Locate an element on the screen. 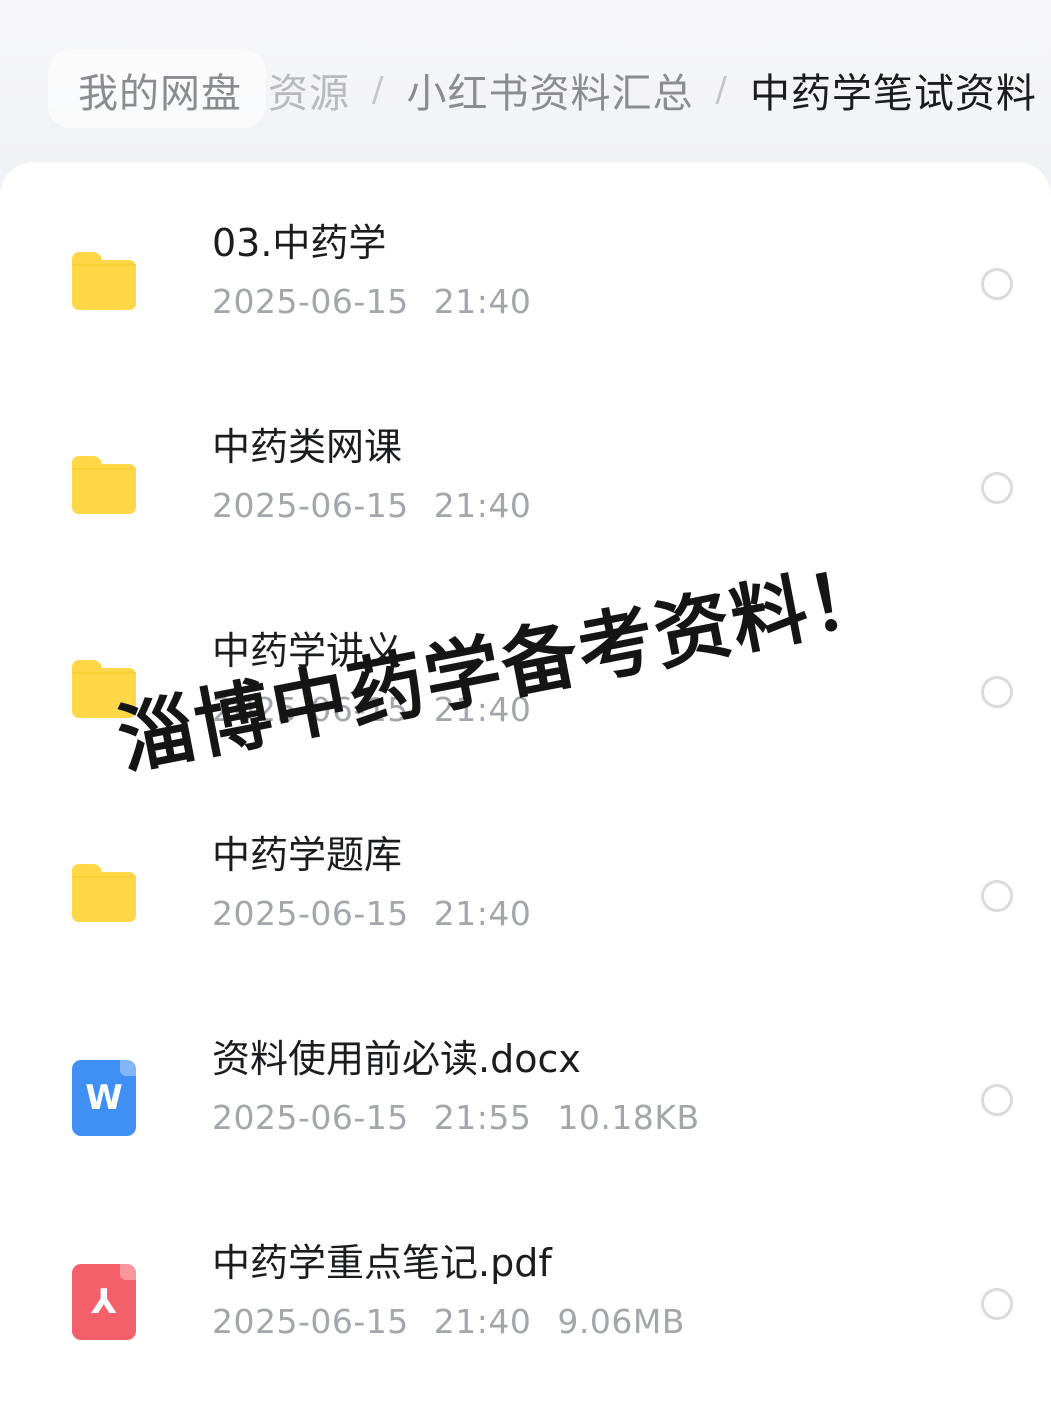 Image resolution: width=1051 pixels, height=1414 pixels. file-meta: 2025-06-15 21:55 10.18KB is located at coordinates (456, 1117).